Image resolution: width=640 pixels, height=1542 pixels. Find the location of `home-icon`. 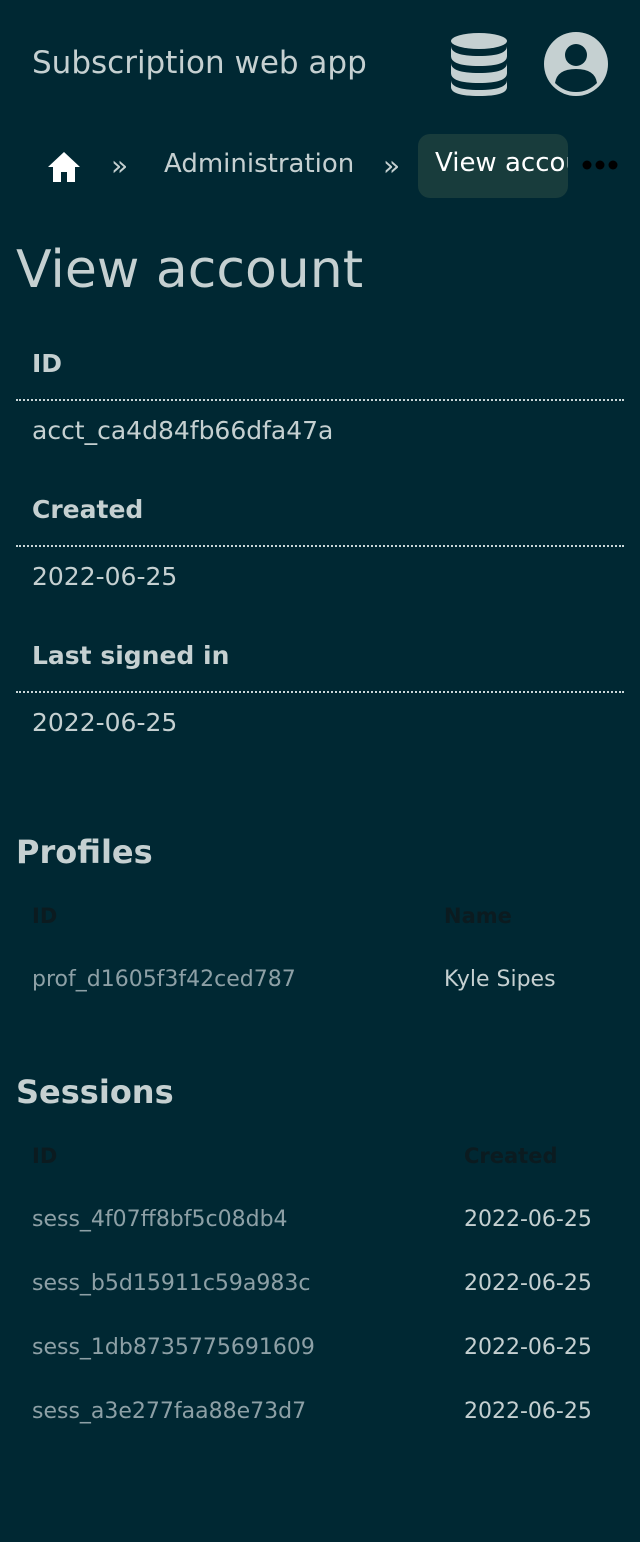

home-icon is located at coordinates (64, 167).